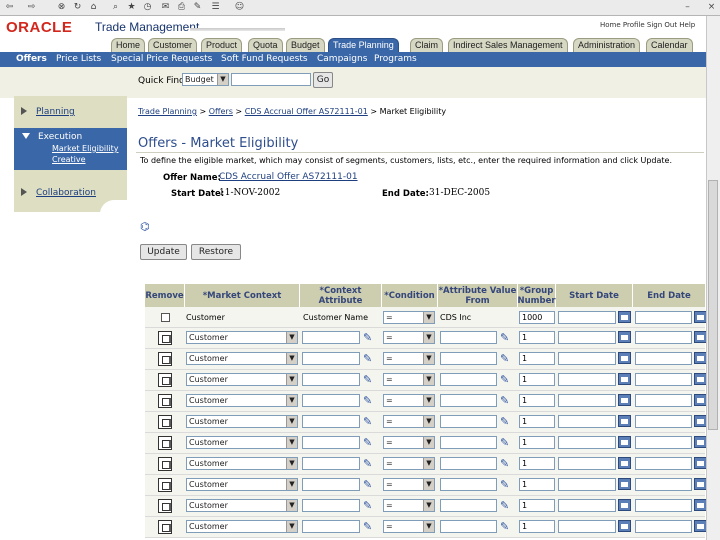 The image size is (720, 540). What do you see at coordinates (537, 317) in the screenshot?
I see `group-number-input: 1000` at bounding box center [537, 317].